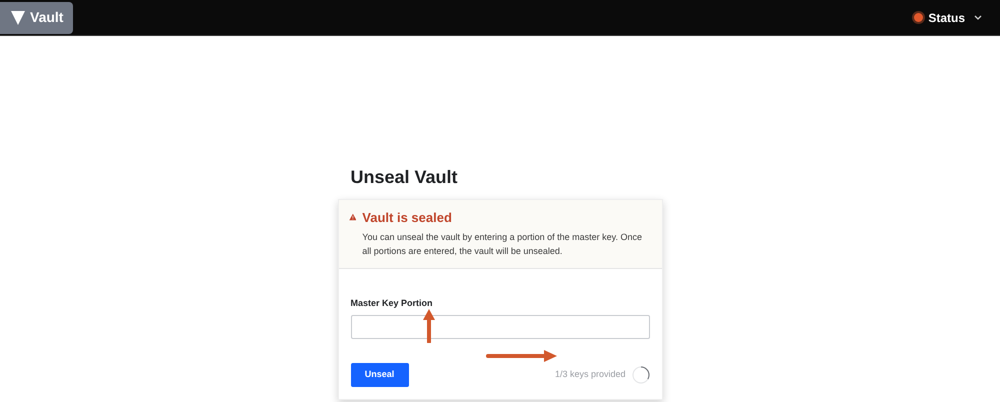 The width and height of the screenshot is (1000, 402). What do you see at coordinates (407, 218) in the screenshot?
I see `alert-title: Vault is sealed` at bounding box center [407, 218].